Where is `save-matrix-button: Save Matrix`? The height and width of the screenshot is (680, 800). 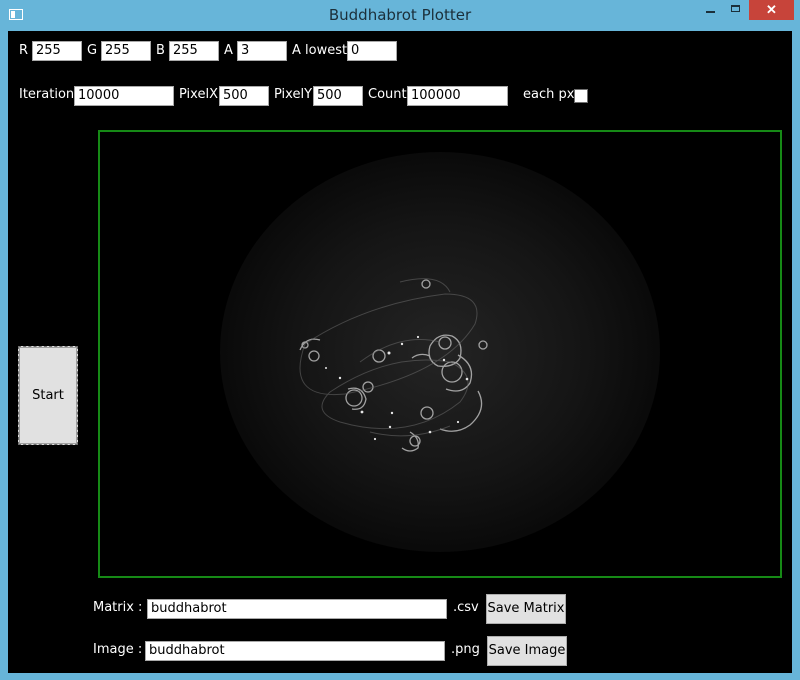 save-matrix-button: Save Matrix is located at coordinates (526, 609).